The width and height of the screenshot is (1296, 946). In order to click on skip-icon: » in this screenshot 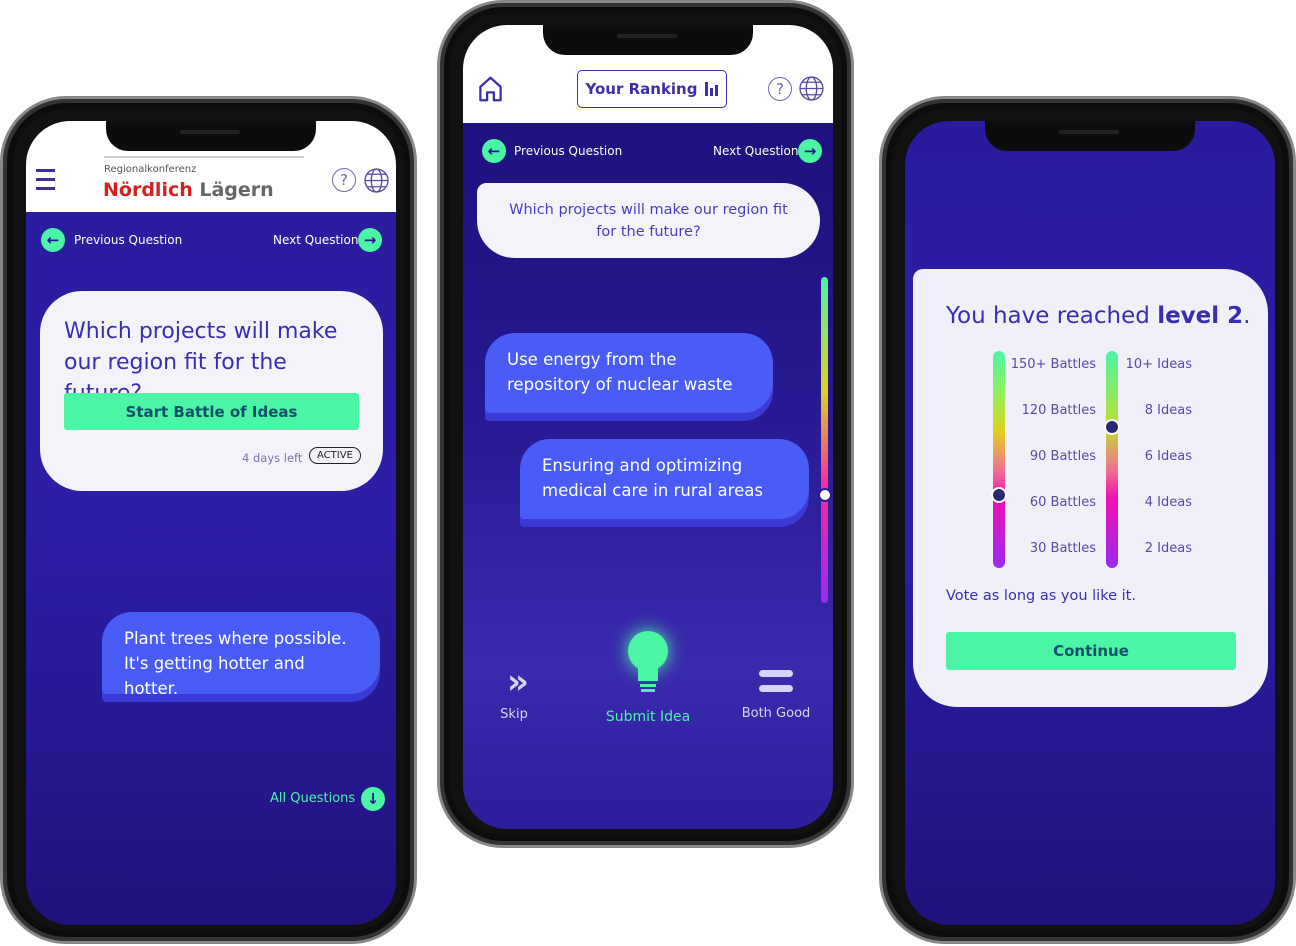, I will do `click(518, 682)`.